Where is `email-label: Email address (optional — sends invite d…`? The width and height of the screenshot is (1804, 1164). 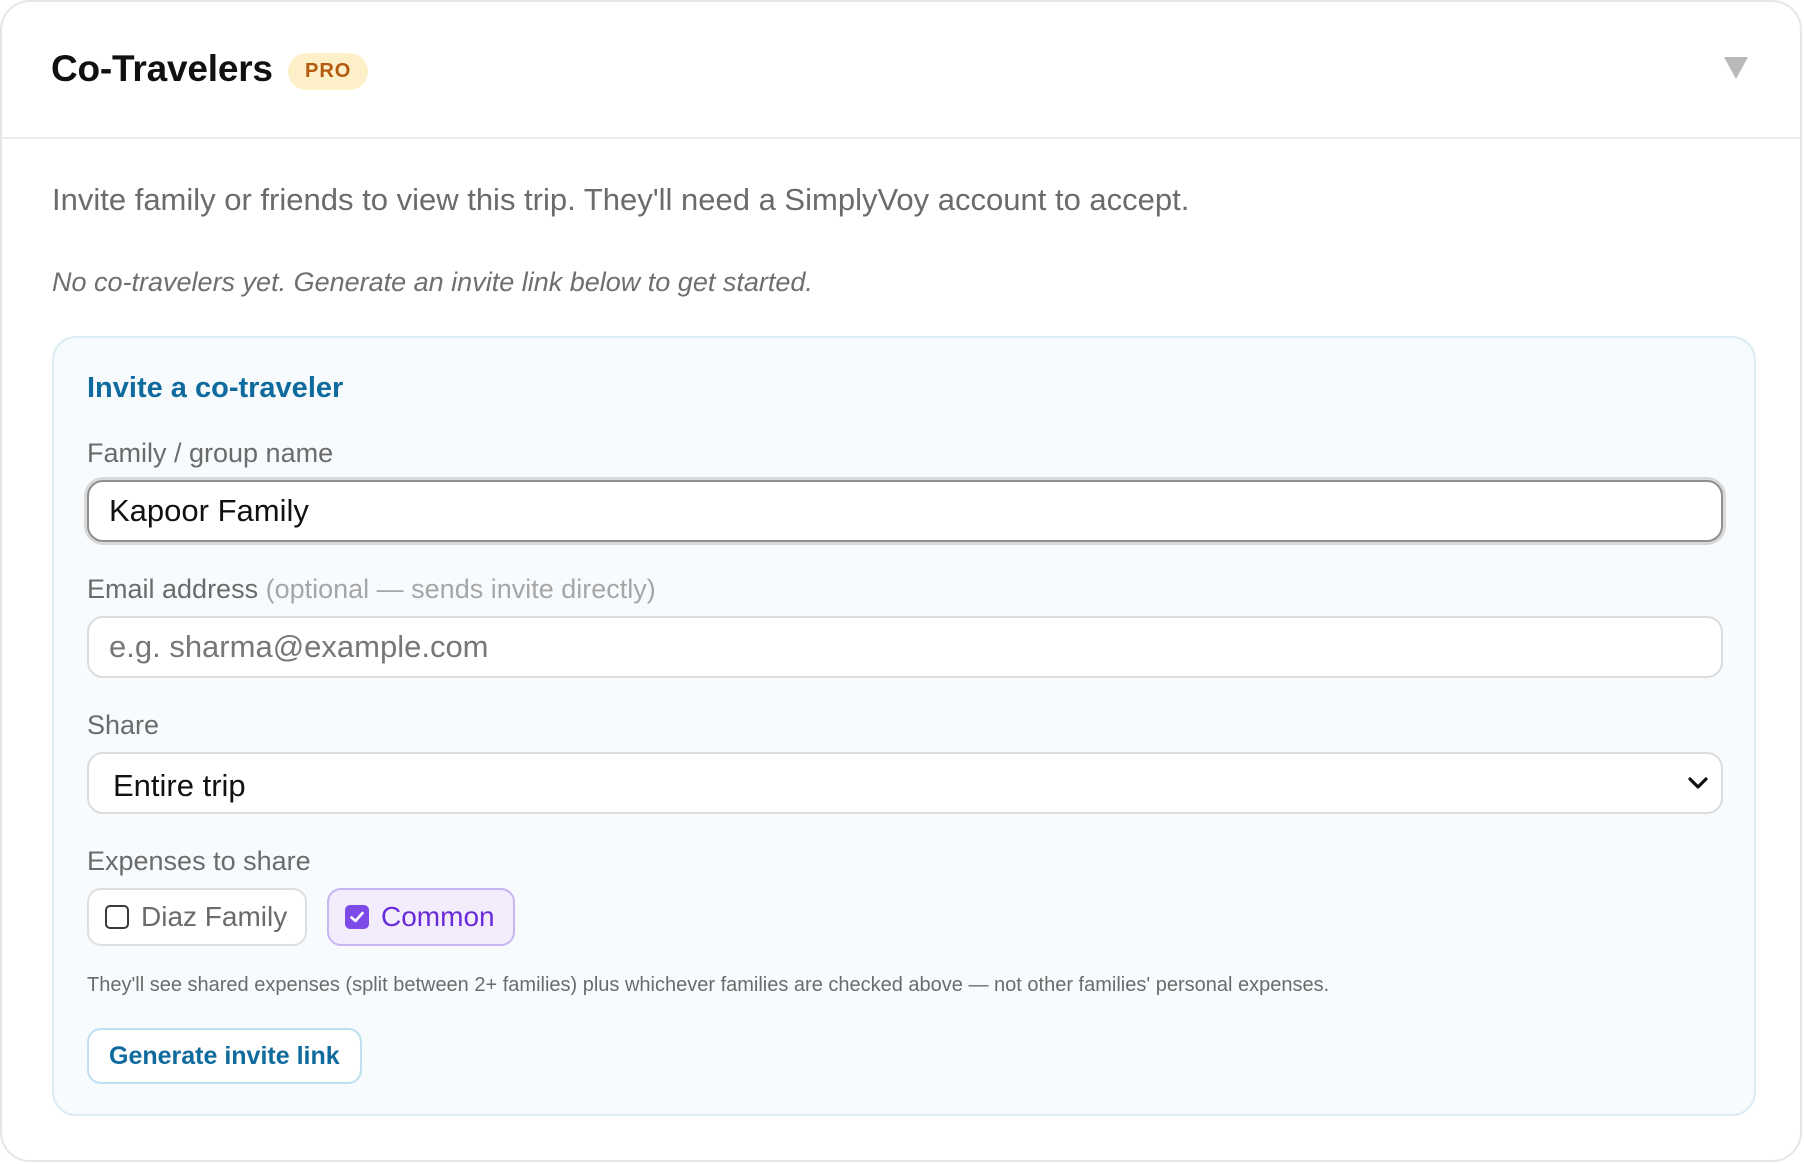
email-label: Email address (optional — sends invite d… is located at coordinates (371, 589).